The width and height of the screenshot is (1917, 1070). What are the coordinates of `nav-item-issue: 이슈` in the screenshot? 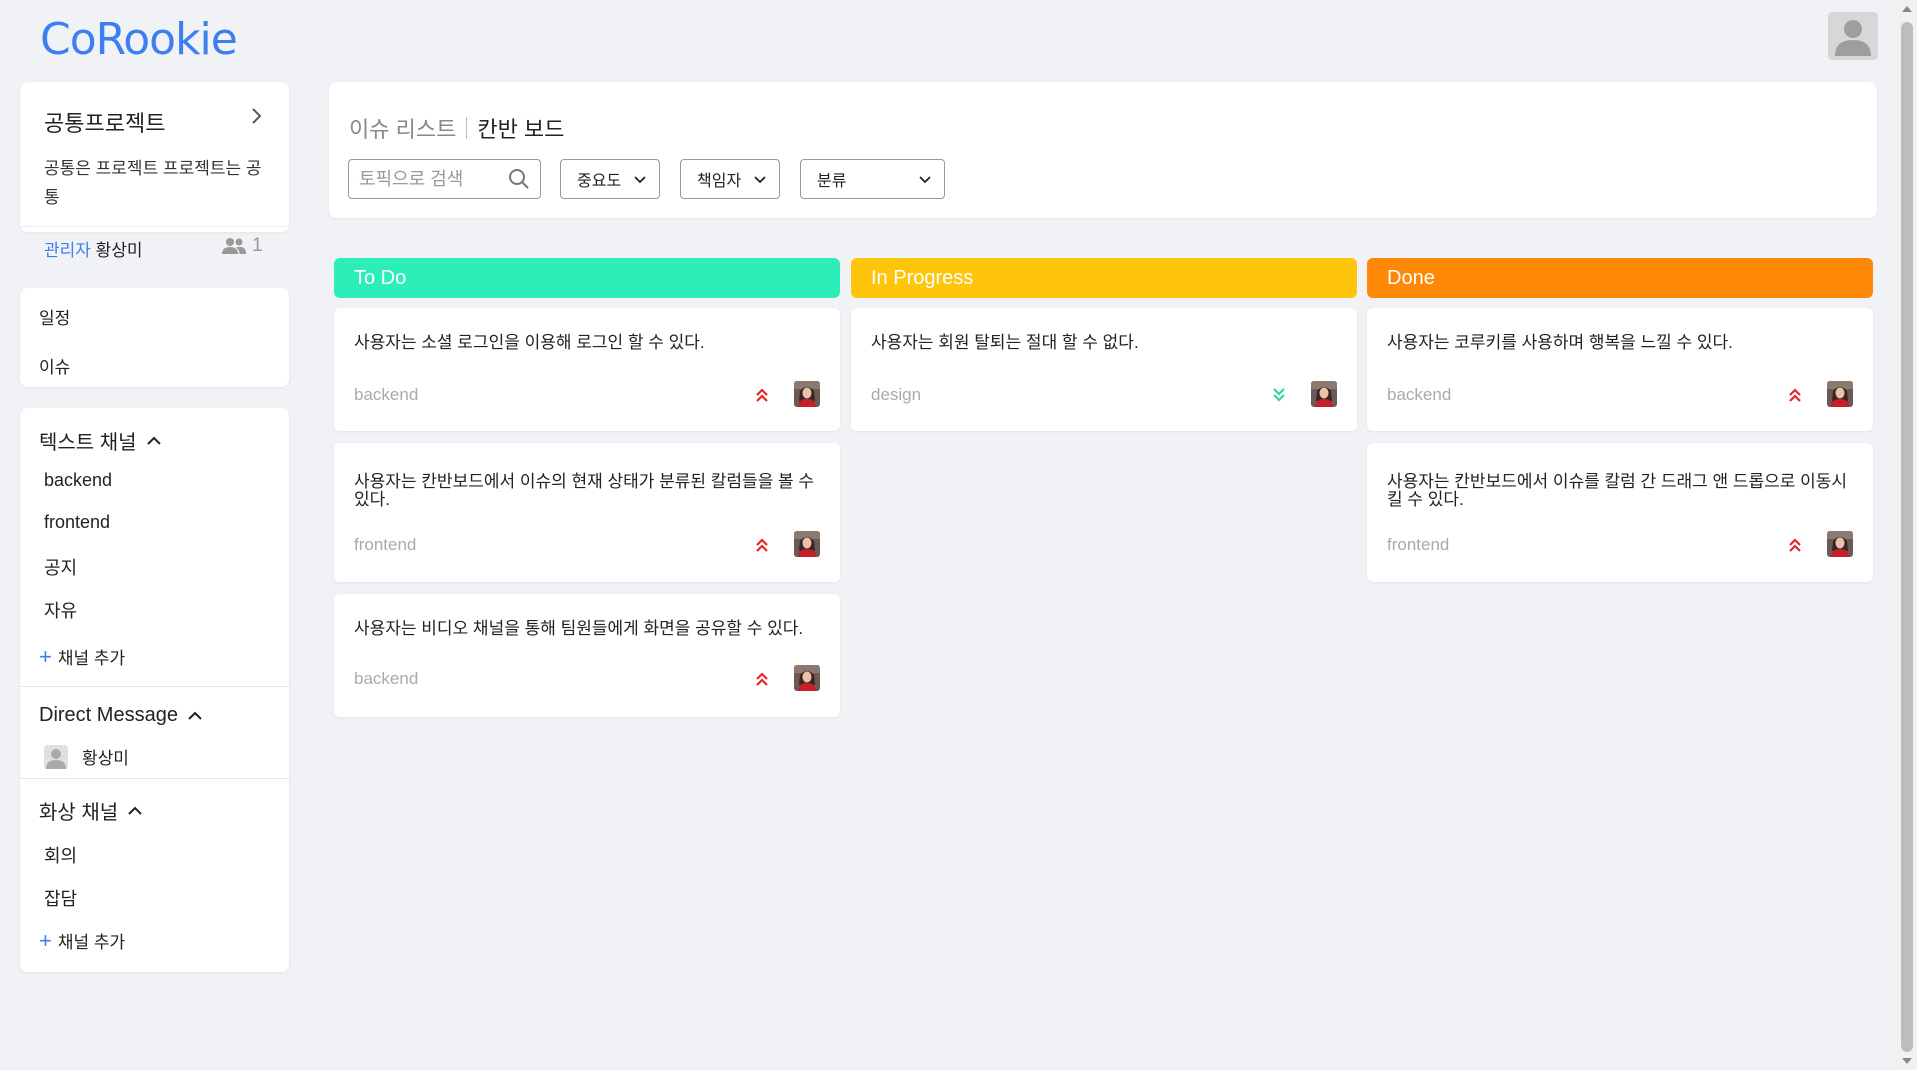 It's located at (54, 365).